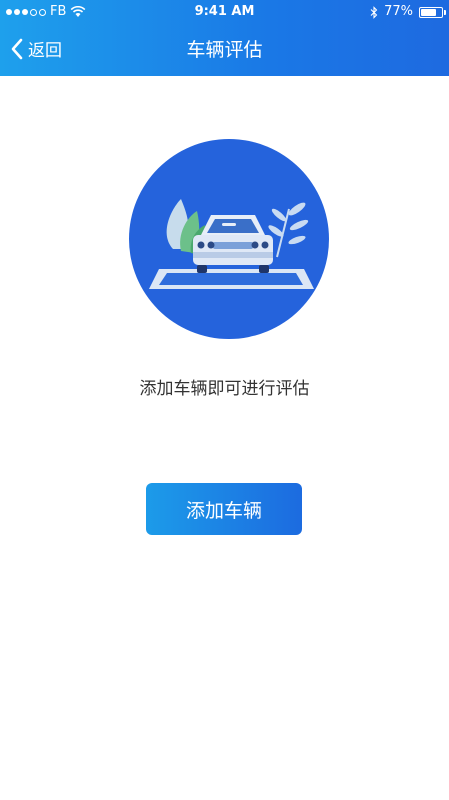 Image resolution: width=449 pixels, height=800 pixels. I want to click on nav-bar: 返回 车辆评估, so click(224, 50).